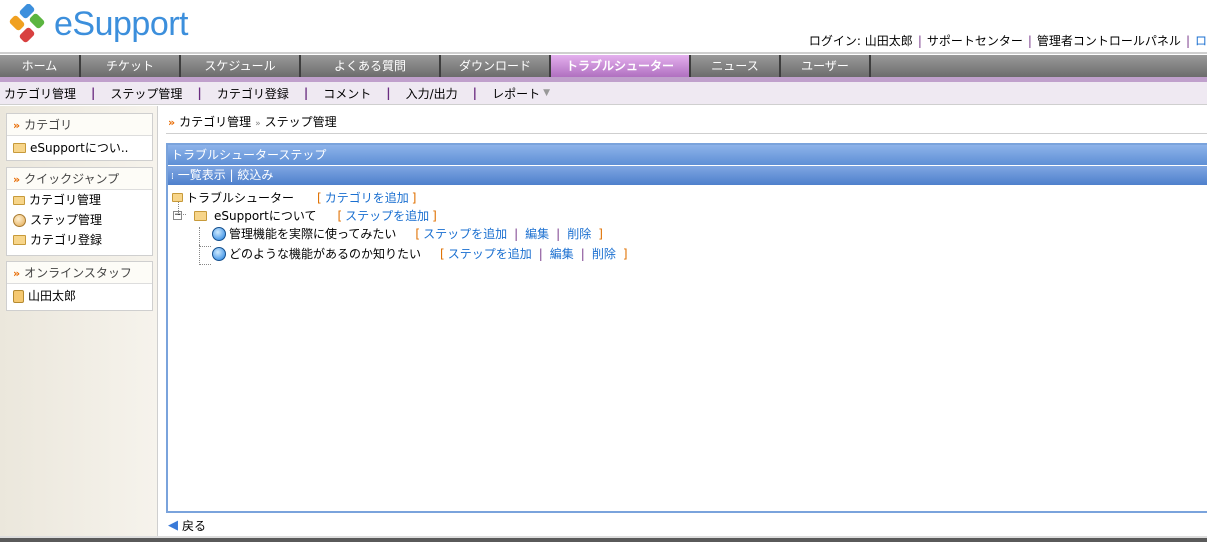 Image resolution: width=1207 pixels, height=542 pixels. I want to click on tab-home: ホーム, so click(40, 66).